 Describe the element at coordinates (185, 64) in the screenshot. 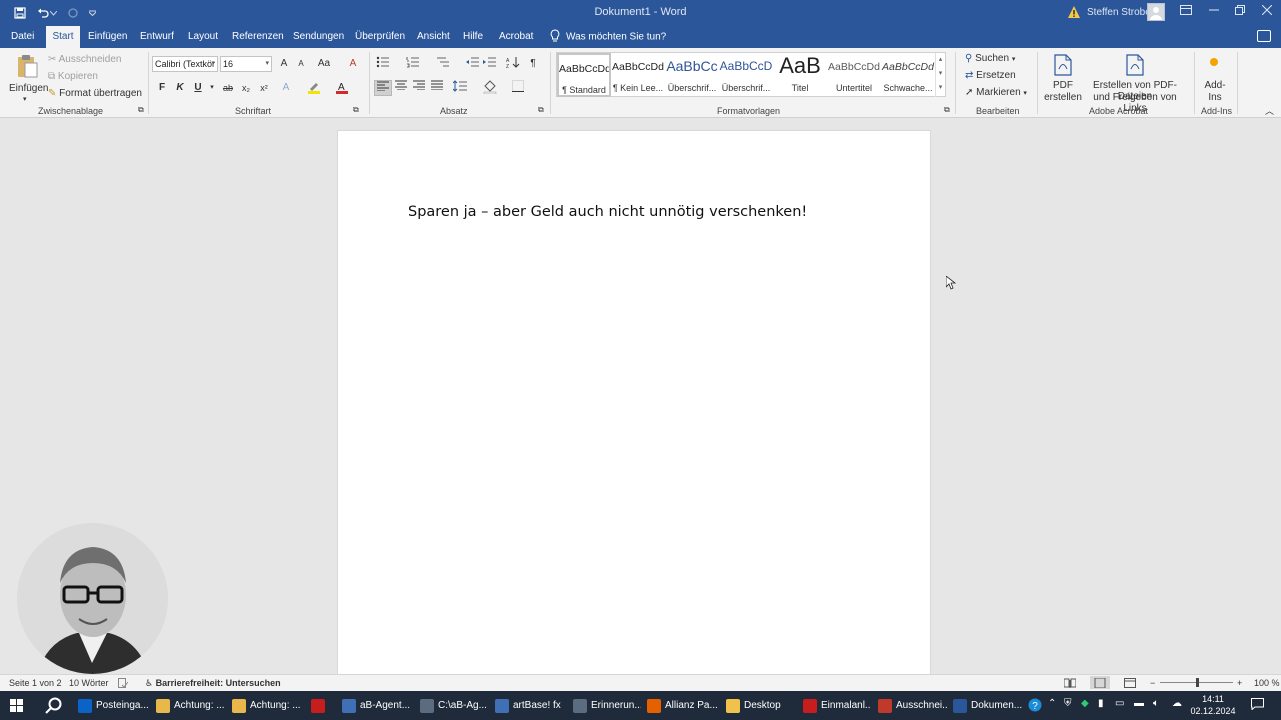

I see `font-name-select: Calibri (Textkör ▾` at that location.